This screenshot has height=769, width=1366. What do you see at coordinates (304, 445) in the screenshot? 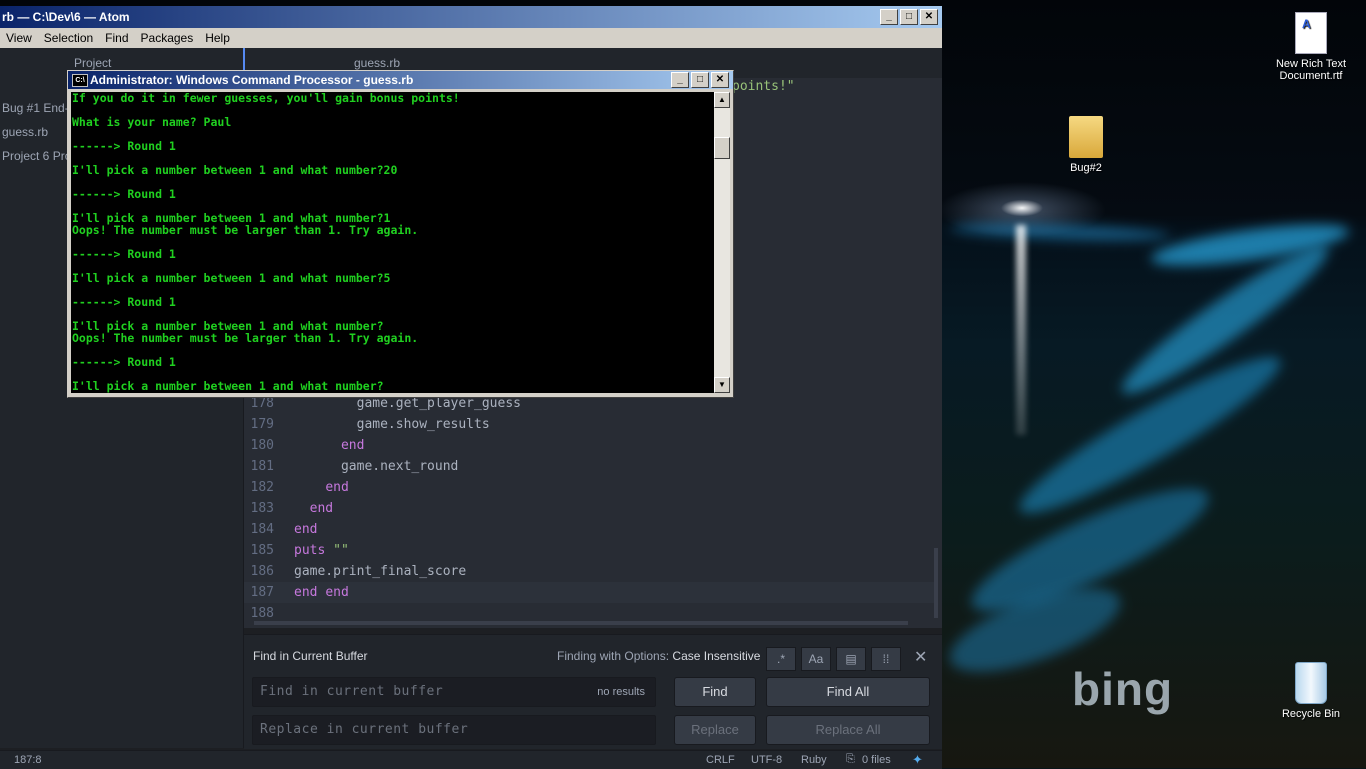
I see `code-line: 180 end` at bounding box center [304, 445].